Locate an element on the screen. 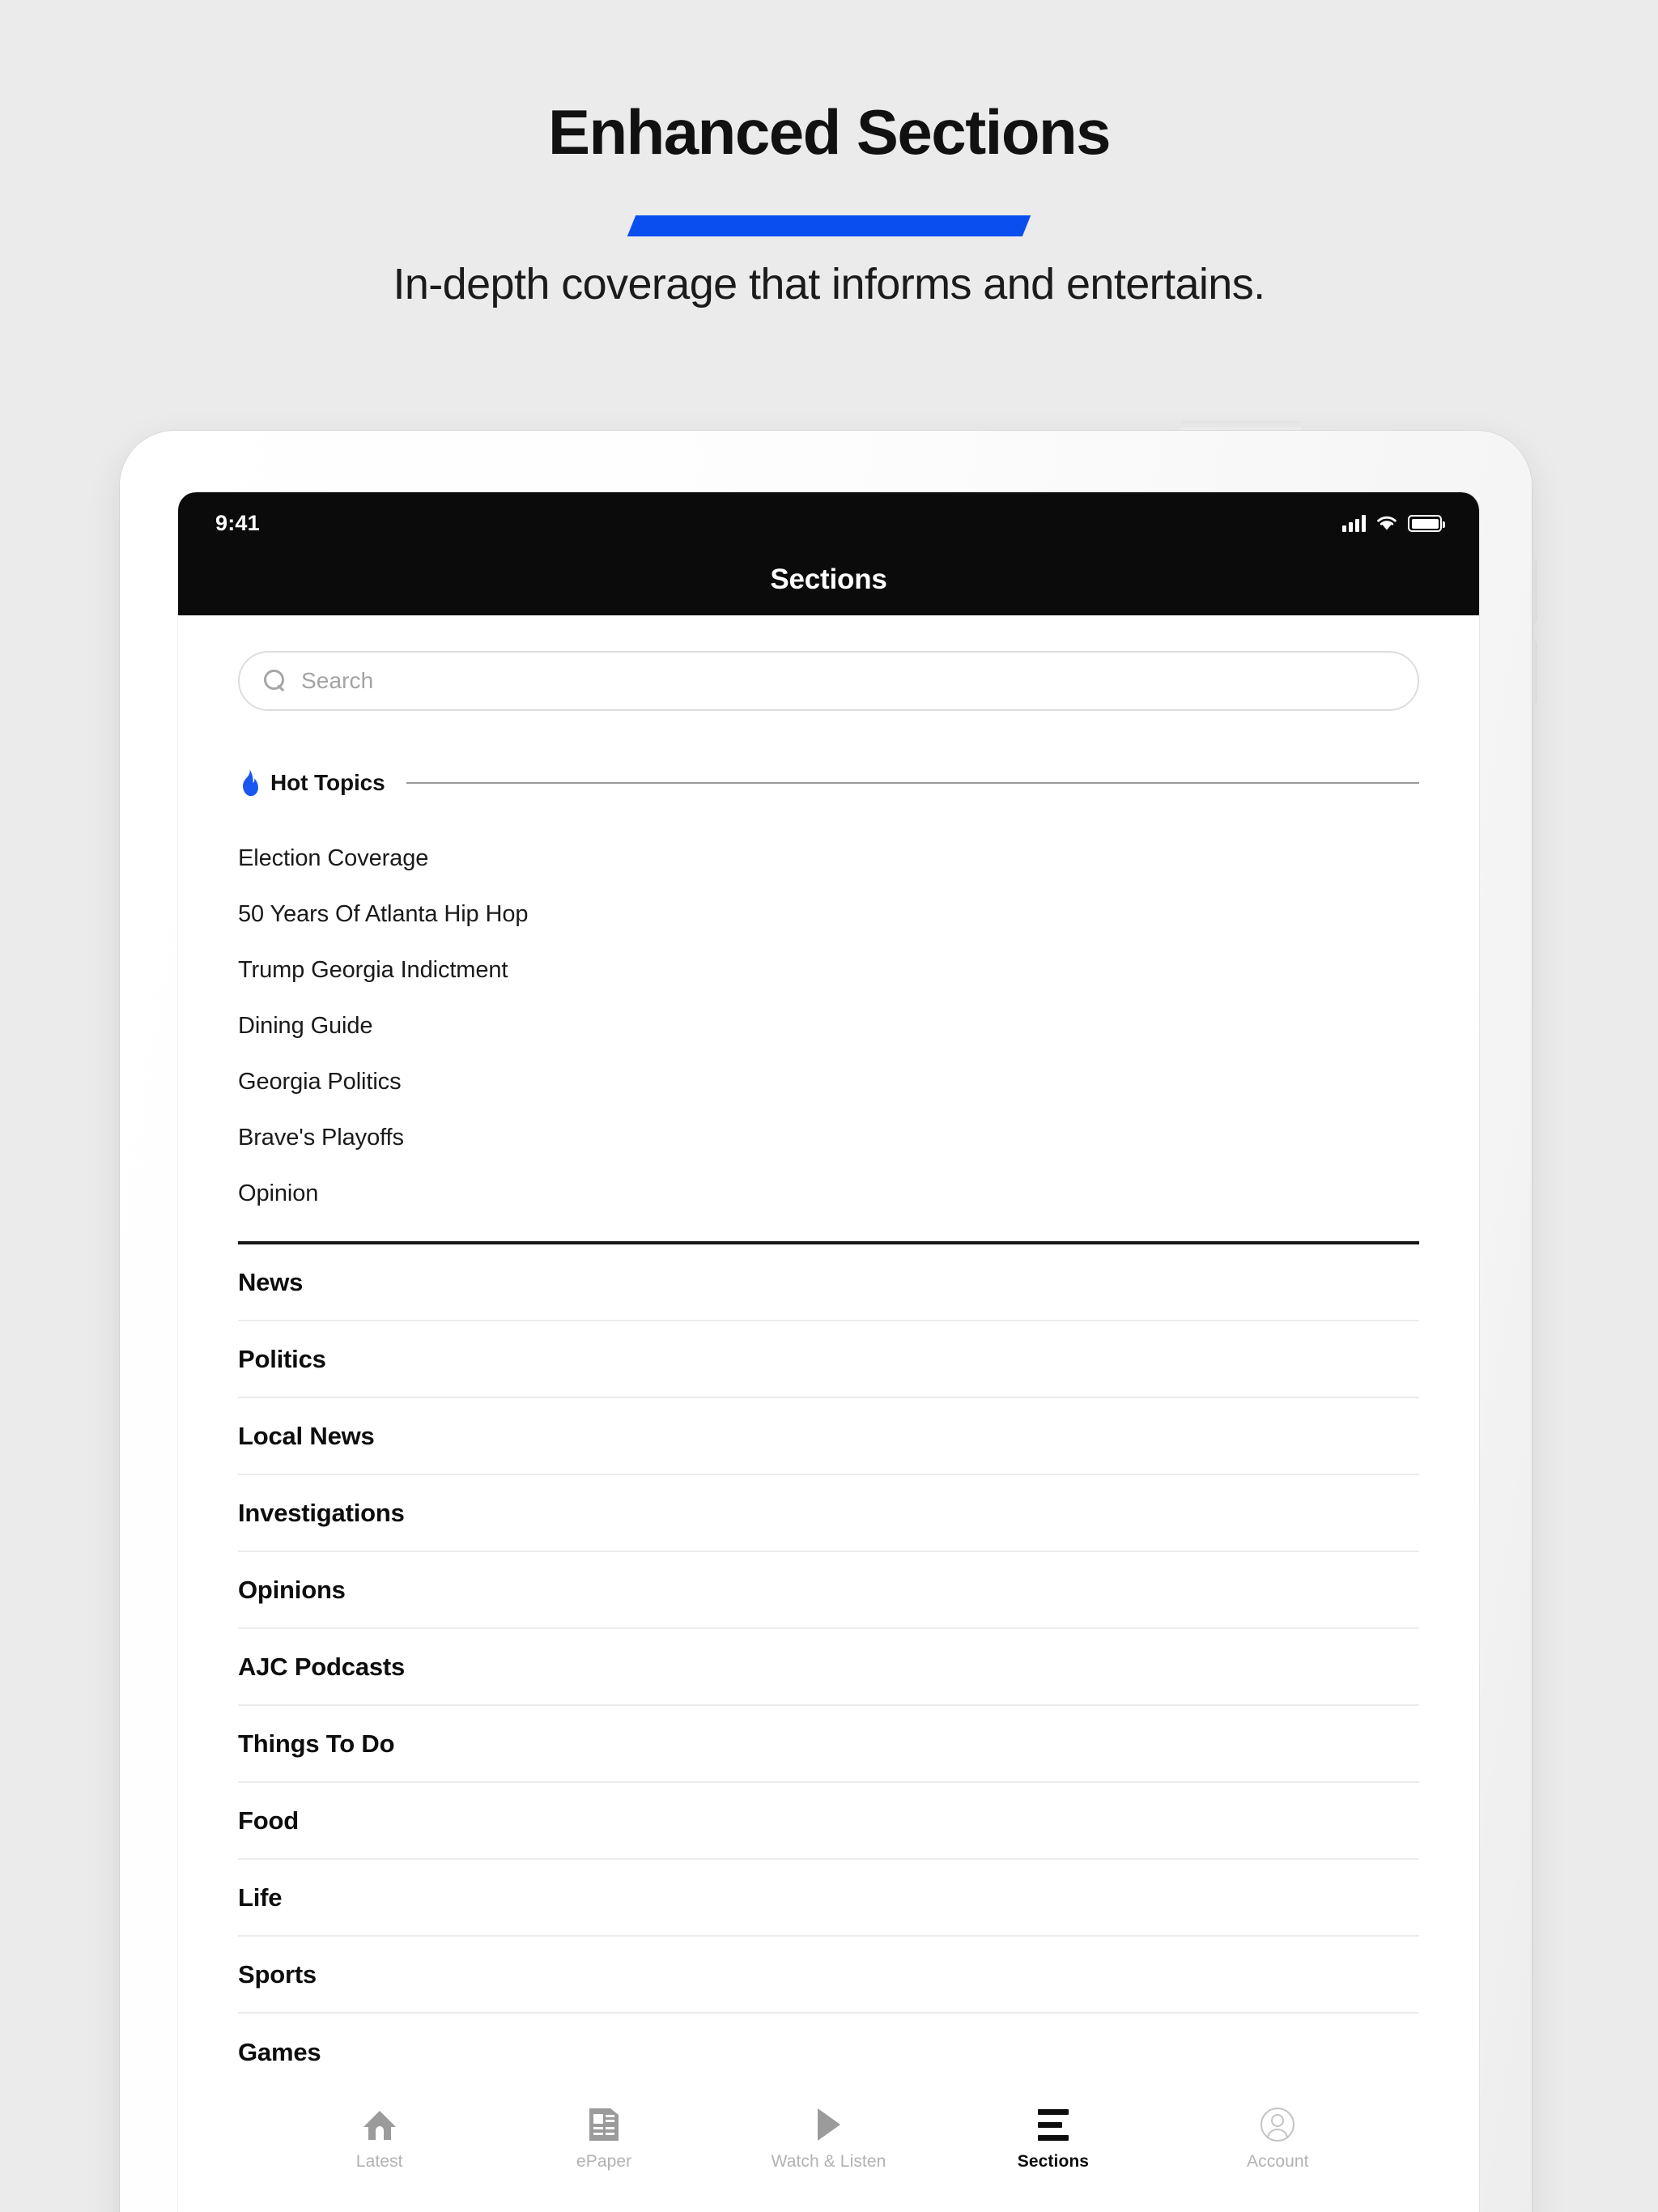 Image resolution: width=1658 pixels, height=2212 pixels. sidebar-item-local-news: Local News is located at coordinates (828, 1437).